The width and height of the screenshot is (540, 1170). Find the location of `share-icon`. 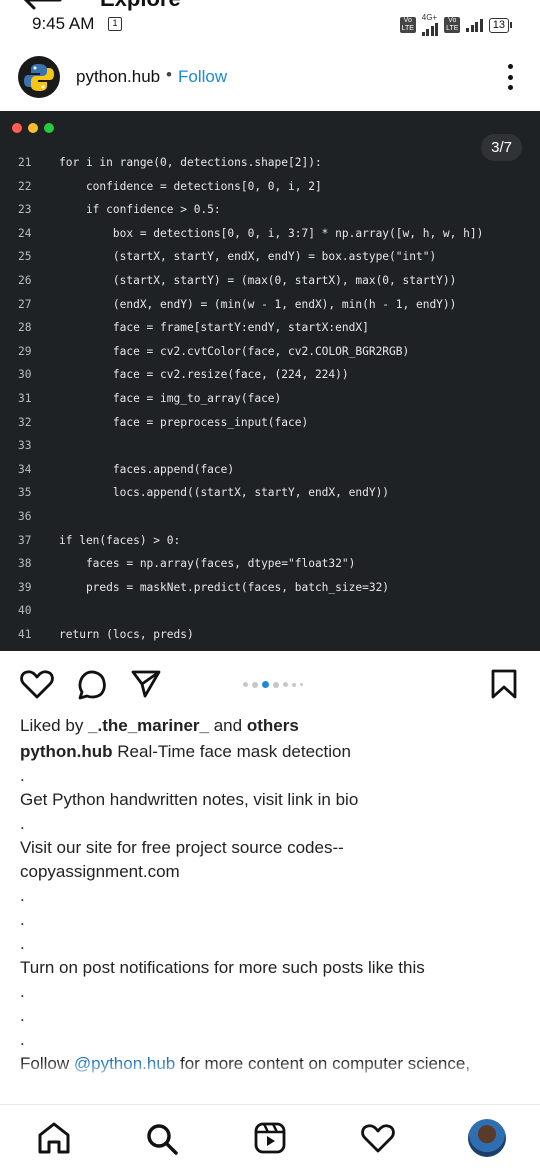

share-icon is located at coordinates (146, 684).